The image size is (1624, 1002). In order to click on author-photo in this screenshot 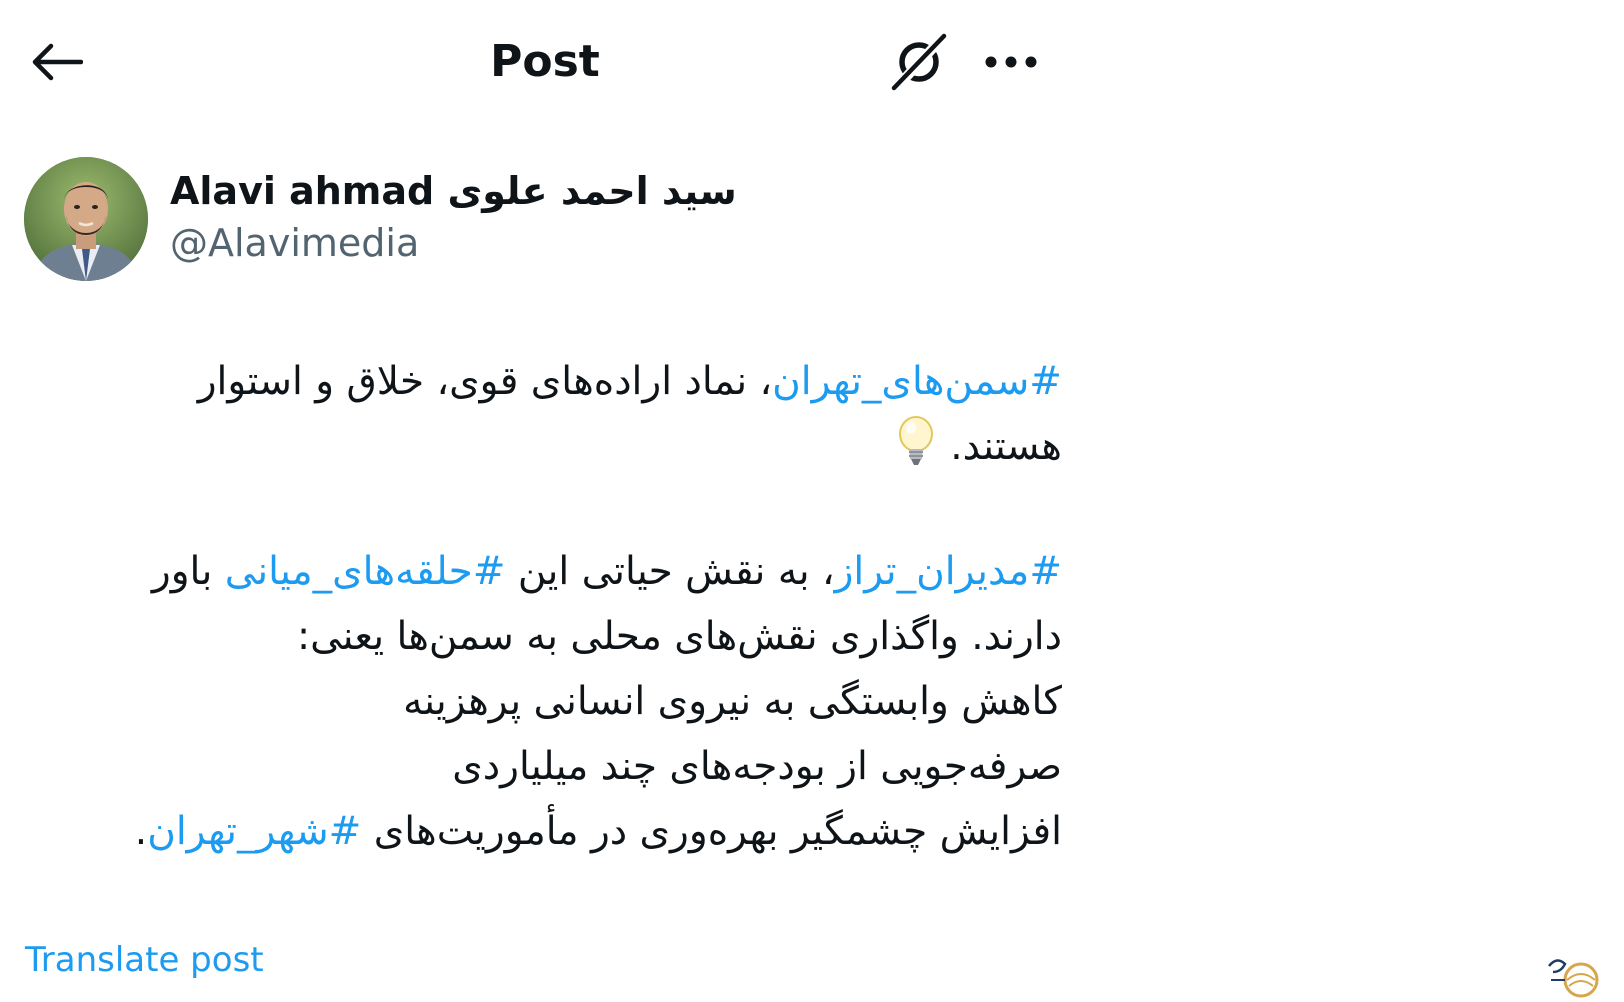, I will do `click(86, 219)`.